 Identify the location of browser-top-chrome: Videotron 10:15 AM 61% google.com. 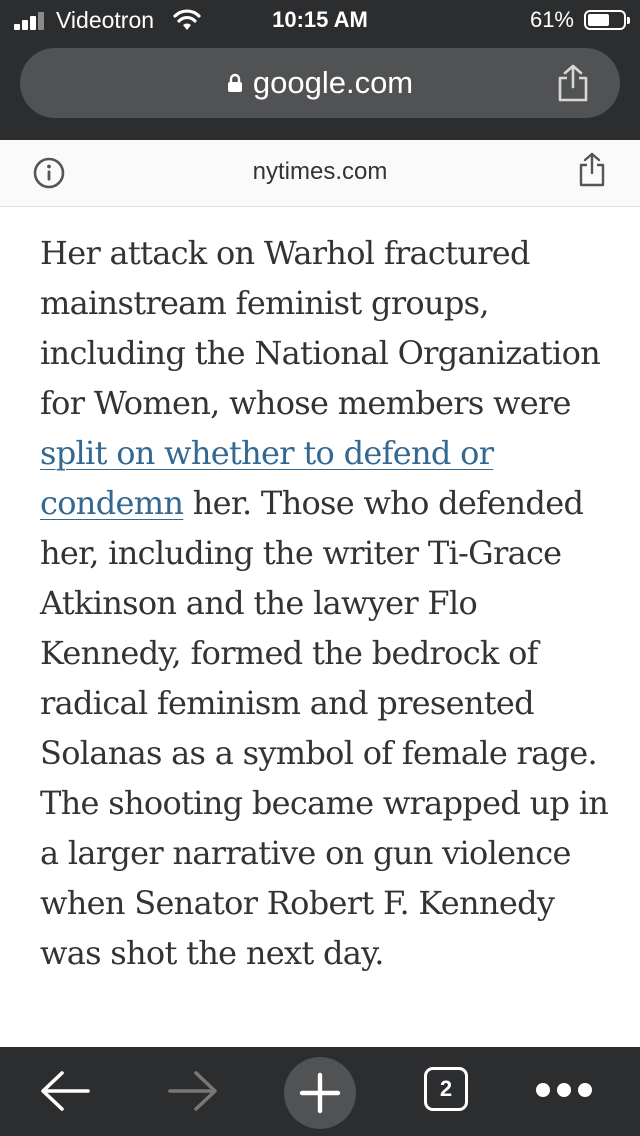
(320, 70).